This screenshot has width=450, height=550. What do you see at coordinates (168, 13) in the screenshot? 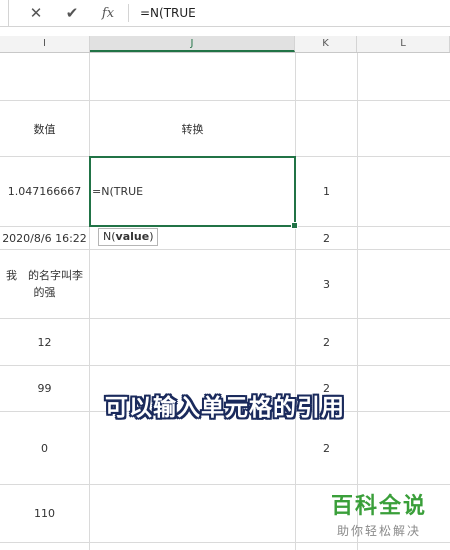
I see `formula-input: =N(TRUE` at bounding box center [168, 13].